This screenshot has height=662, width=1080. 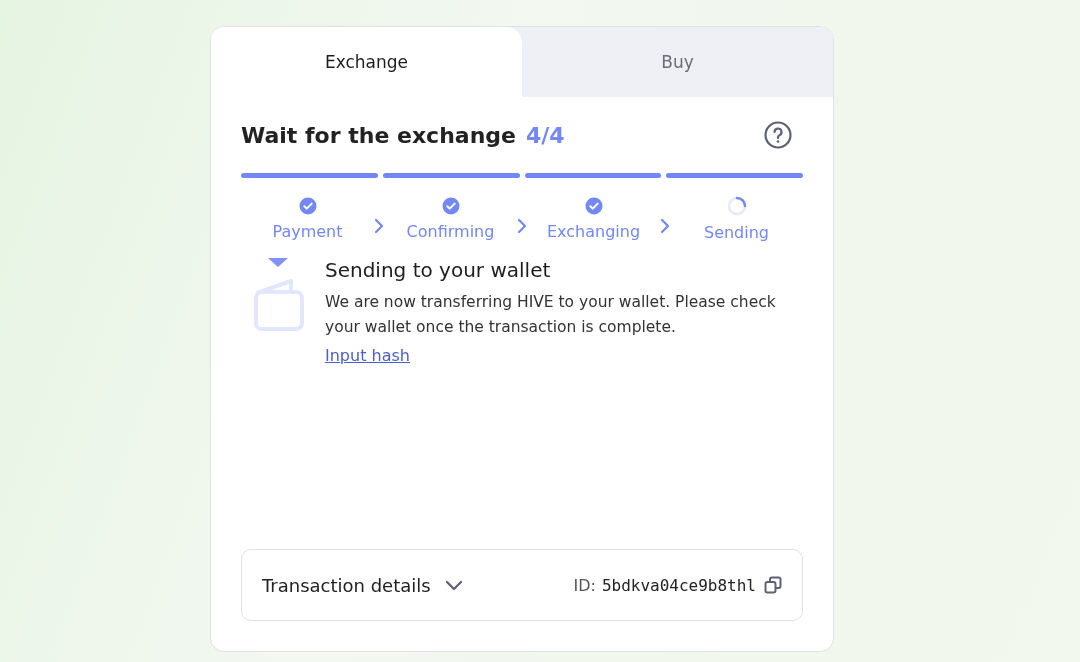 What do you see at coordinates (773, 585) in the screenshot?
I see `copy-icon` at bounding box center [773, 585].